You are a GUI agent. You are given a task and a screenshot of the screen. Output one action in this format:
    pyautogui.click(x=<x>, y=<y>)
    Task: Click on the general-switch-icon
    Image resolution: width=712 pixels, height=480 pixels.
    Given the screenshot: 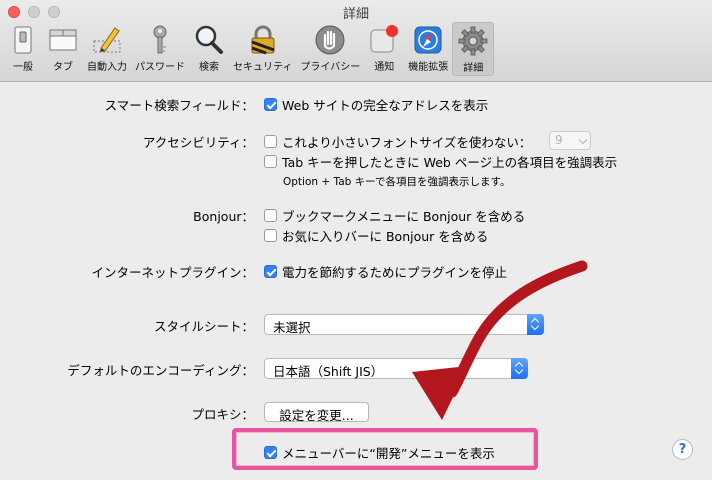 What is the action you would take?
    pyautogui.click(x=23, y=40)
    